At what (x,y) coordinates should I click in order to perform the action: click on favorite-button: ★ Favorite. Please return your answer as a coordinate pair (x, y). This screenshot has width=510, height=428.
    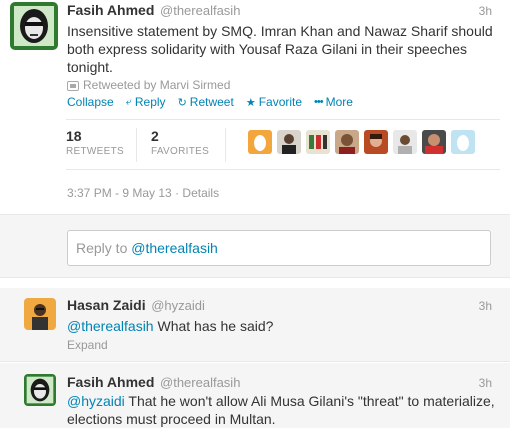
    Looking at the image, I should click on (274, 102).